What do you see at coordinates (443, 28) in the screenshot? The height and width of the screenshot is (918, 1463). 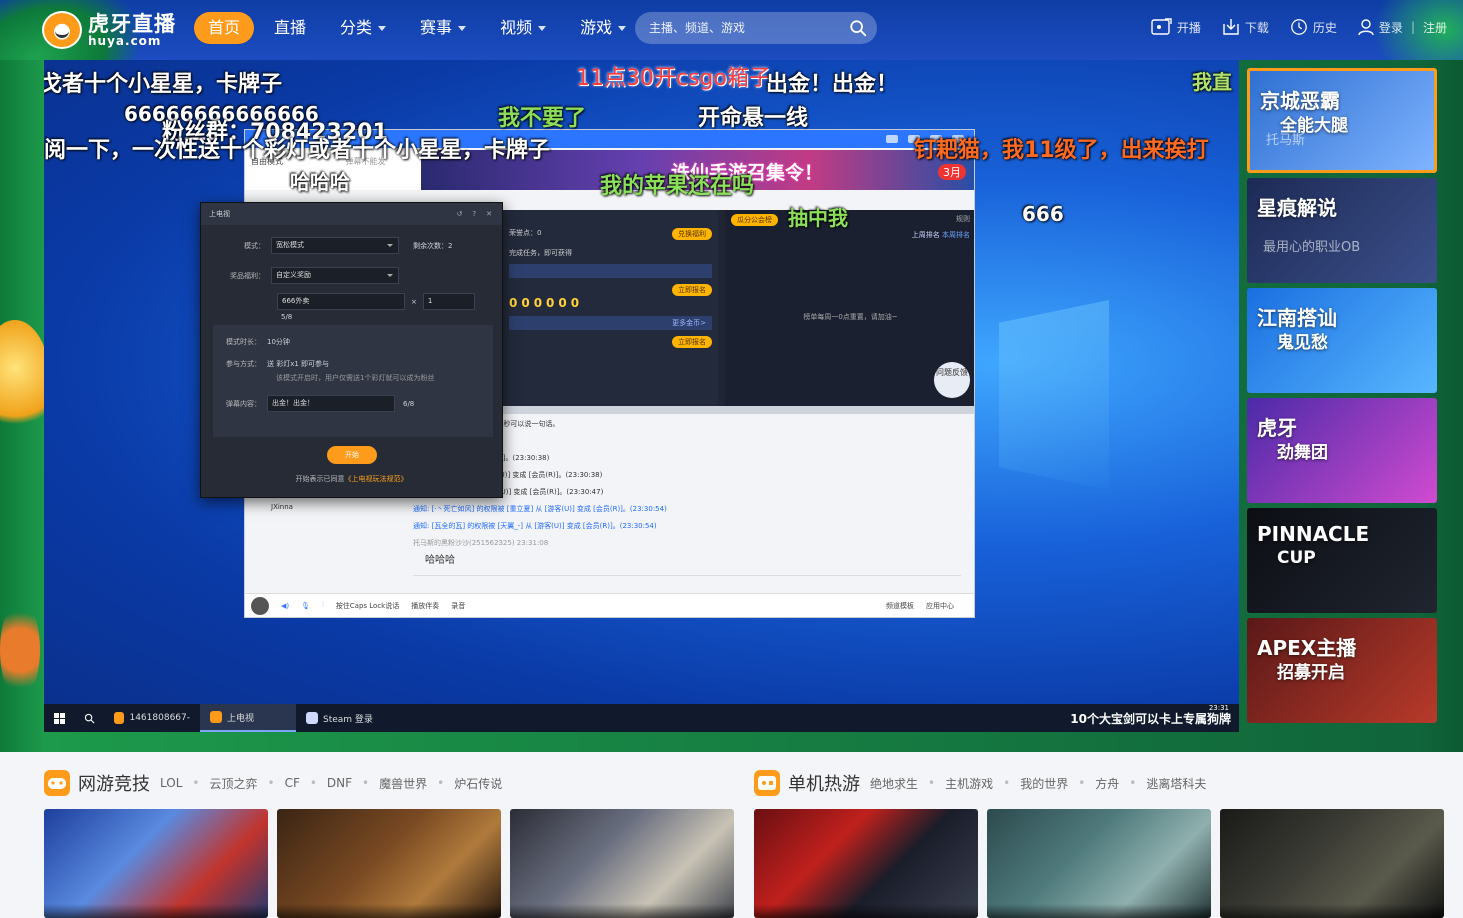 I see `nav-item-3: 赛事` at bounding box center [443, 28].